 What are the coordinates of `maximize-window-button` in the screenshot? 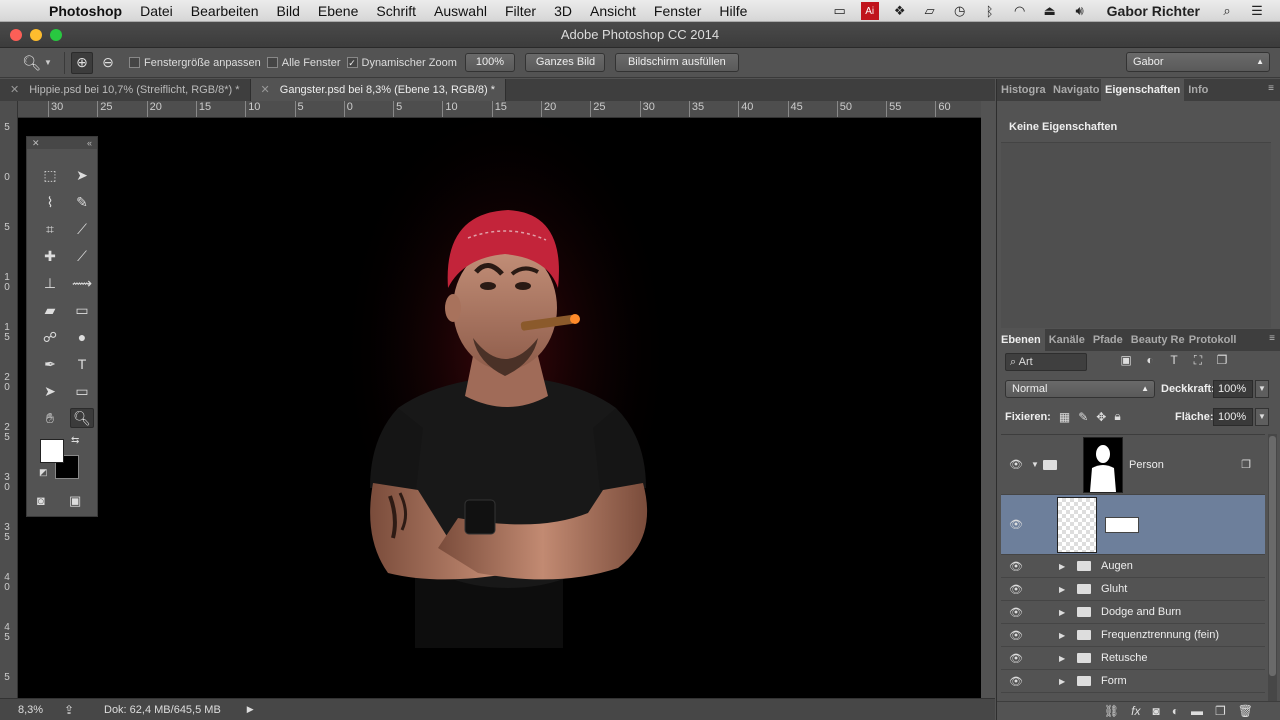 It's located at (56, 35).